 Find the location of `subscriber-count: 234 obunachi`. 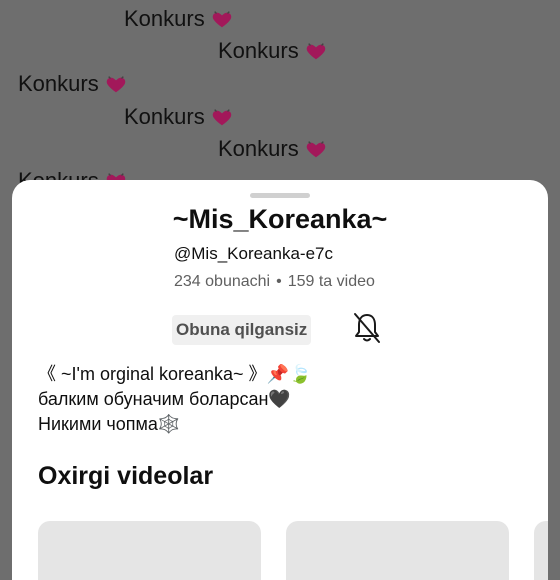

subscriber-count: 234 obunachi is located at coordinates (222, 281).